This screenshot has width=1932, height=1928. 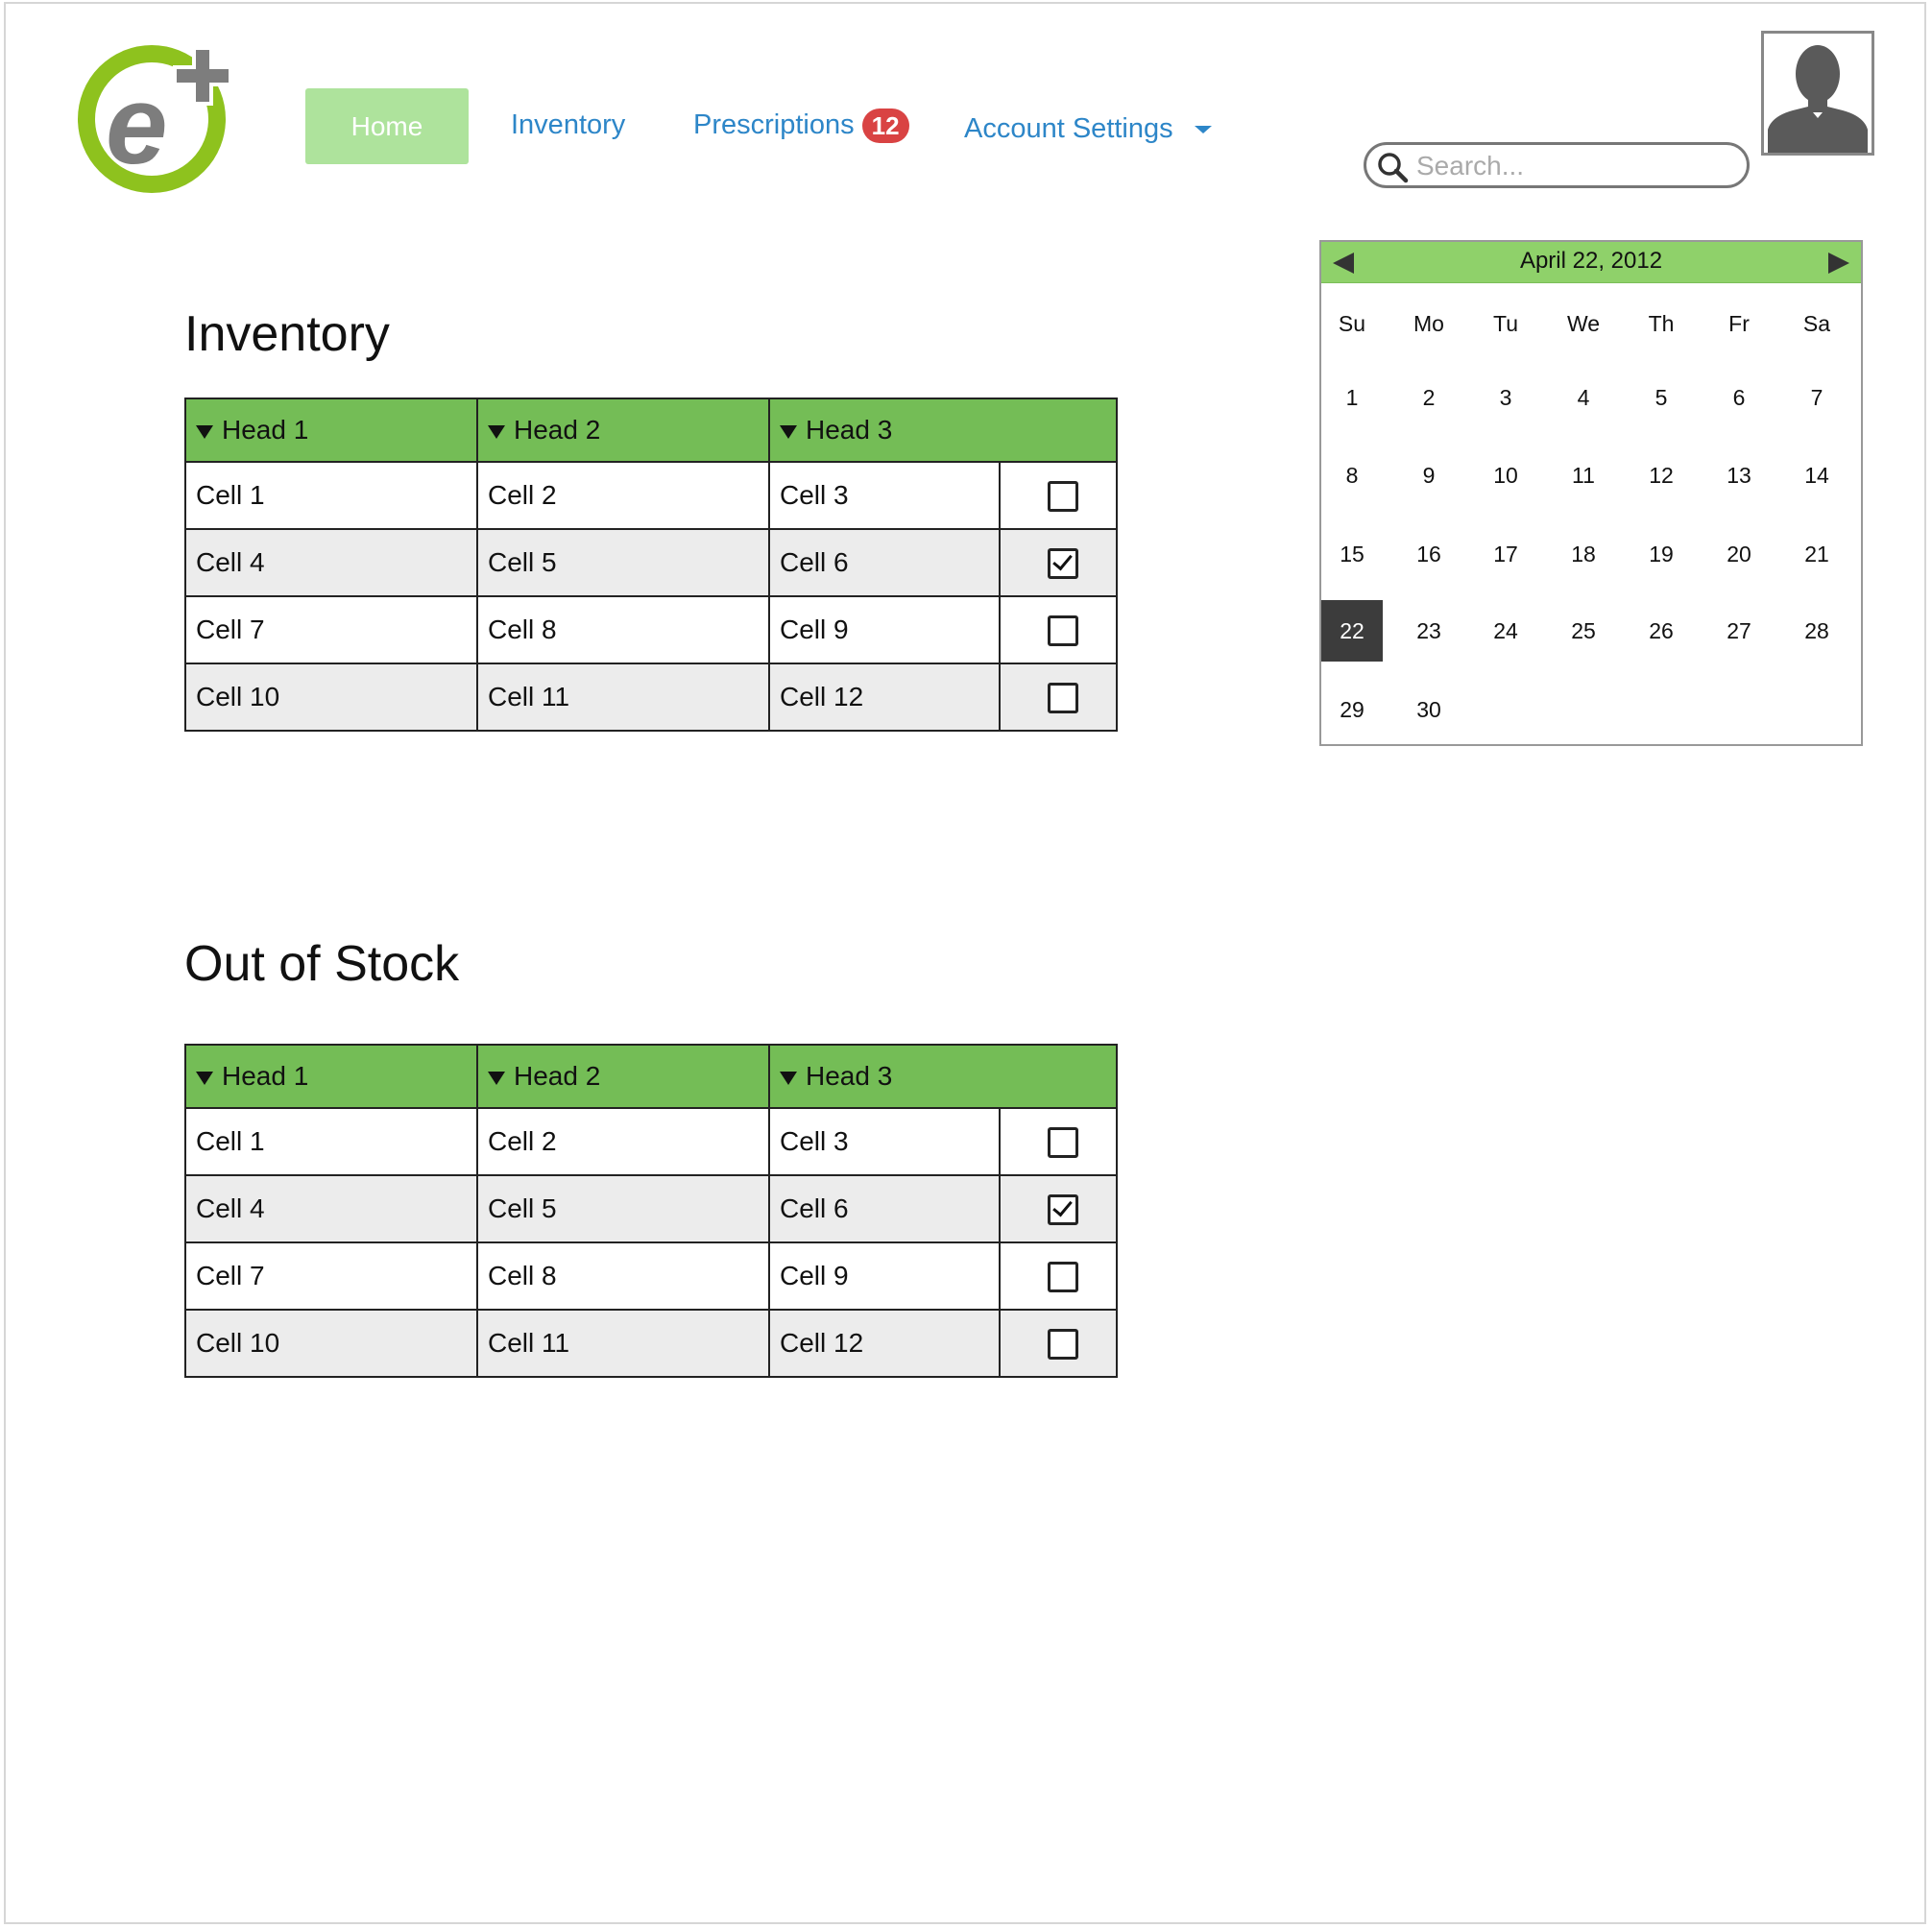 I want to click on calendar-day: 16, so click(x=1429, y=554).